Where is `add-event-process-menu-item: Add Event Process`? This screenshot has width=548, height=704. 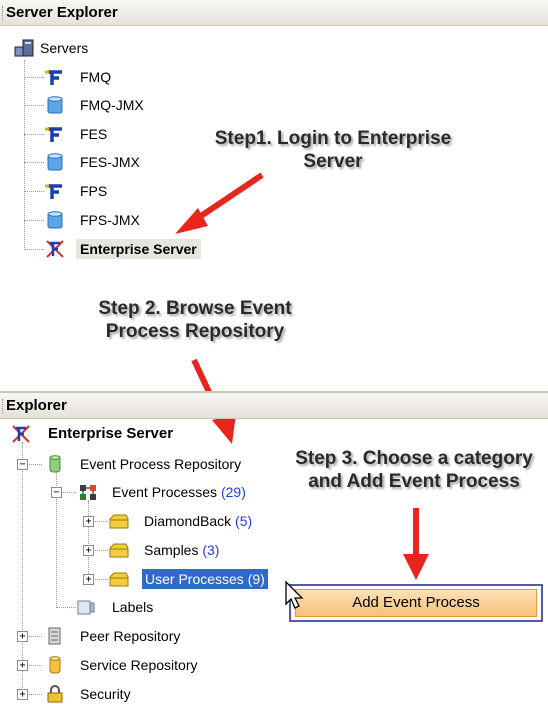
add-event-process-menu-item: Add Event Process is located at coordinates (416, 603).